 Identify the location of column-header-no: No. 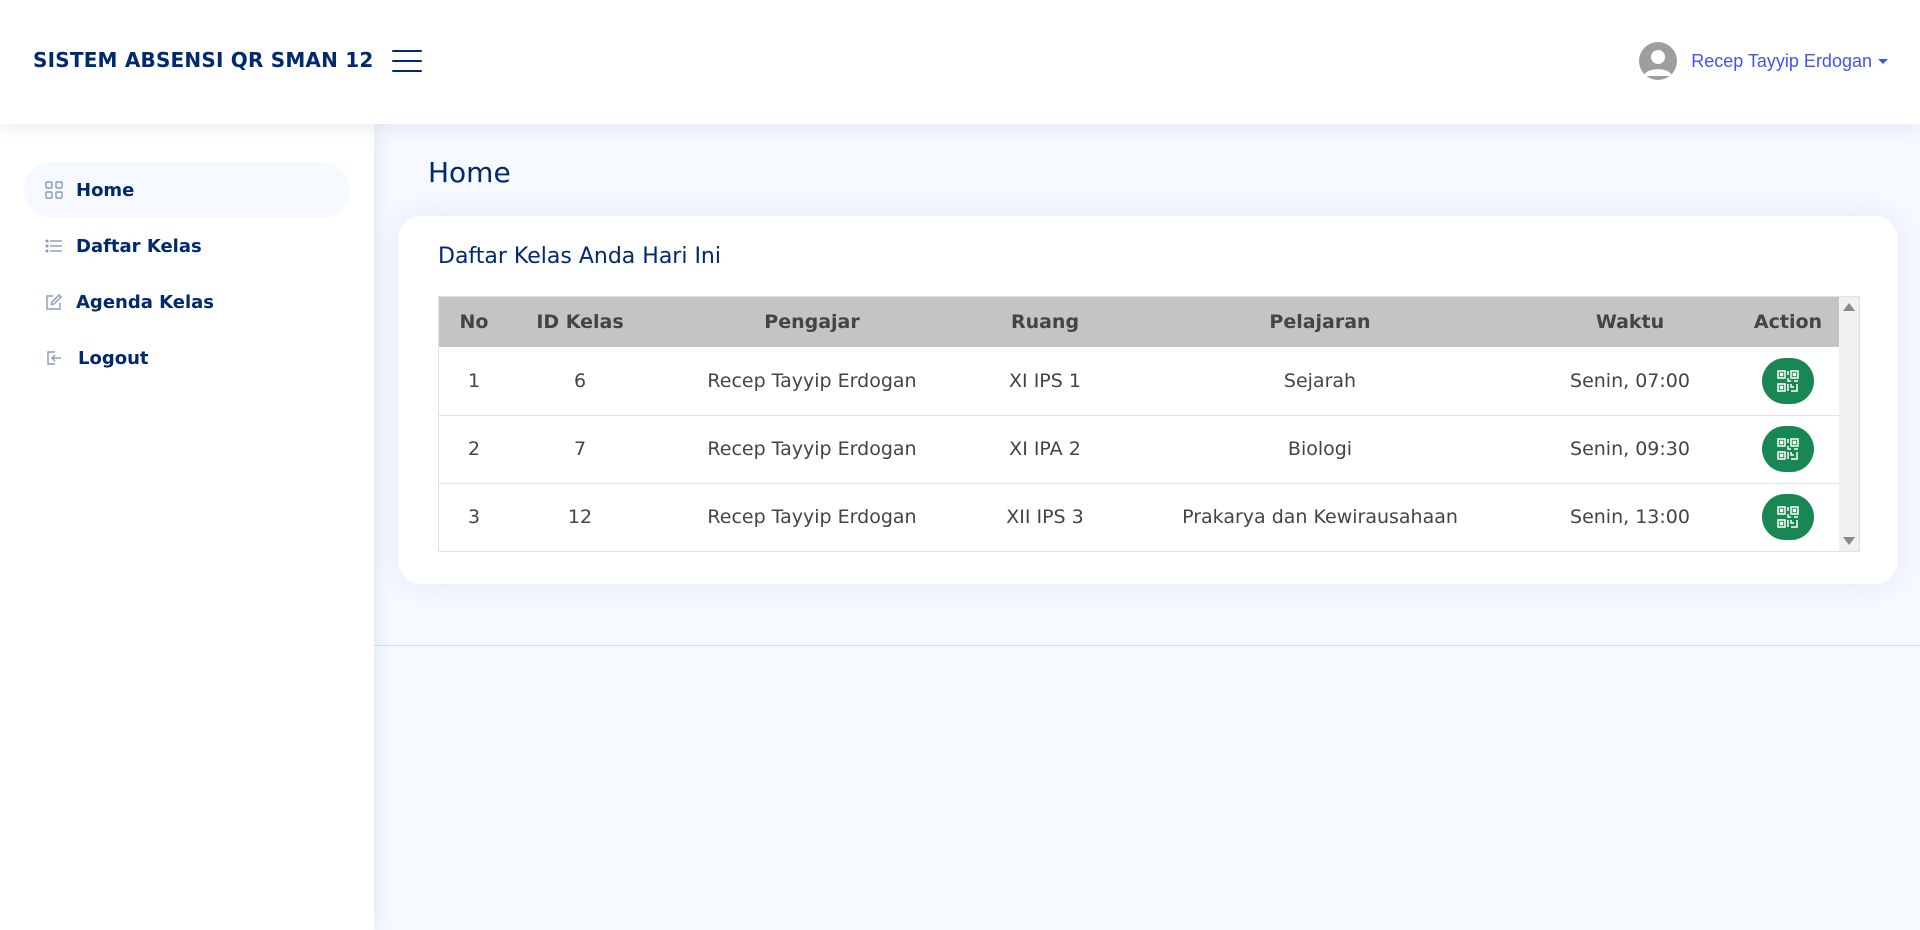
(474, 322).